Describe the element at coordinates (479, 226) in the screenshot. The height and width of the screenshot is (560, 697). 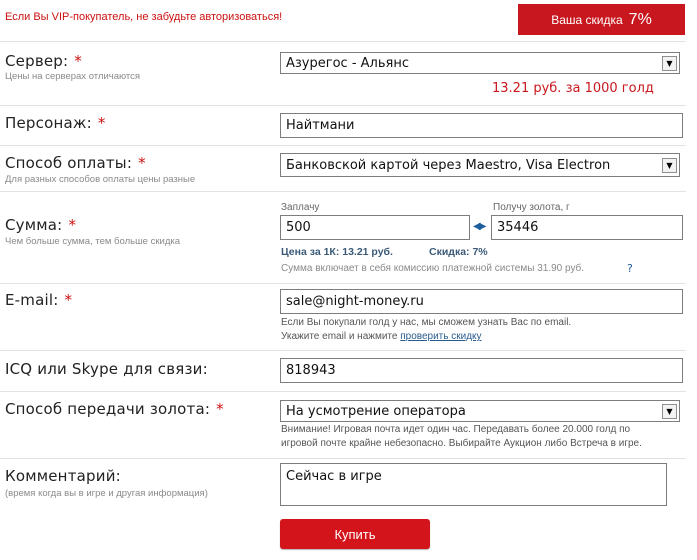
I see `swap-arrows-icon: ◀▶` at that location.